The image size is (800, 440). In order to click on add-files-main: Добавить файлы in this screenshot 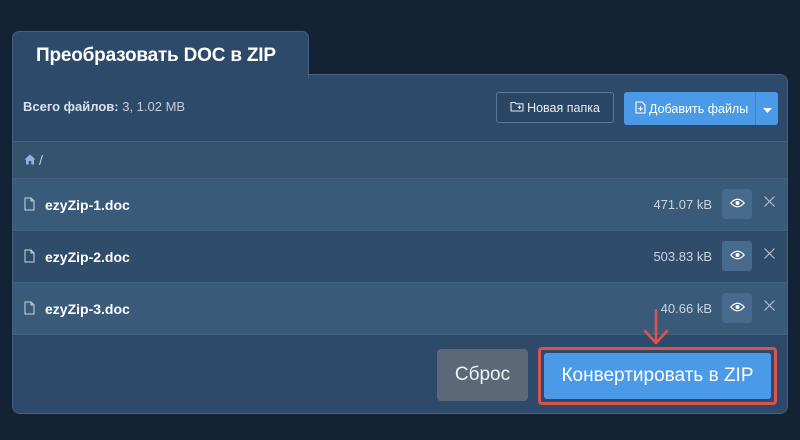, I will do `click(689, 108)`.